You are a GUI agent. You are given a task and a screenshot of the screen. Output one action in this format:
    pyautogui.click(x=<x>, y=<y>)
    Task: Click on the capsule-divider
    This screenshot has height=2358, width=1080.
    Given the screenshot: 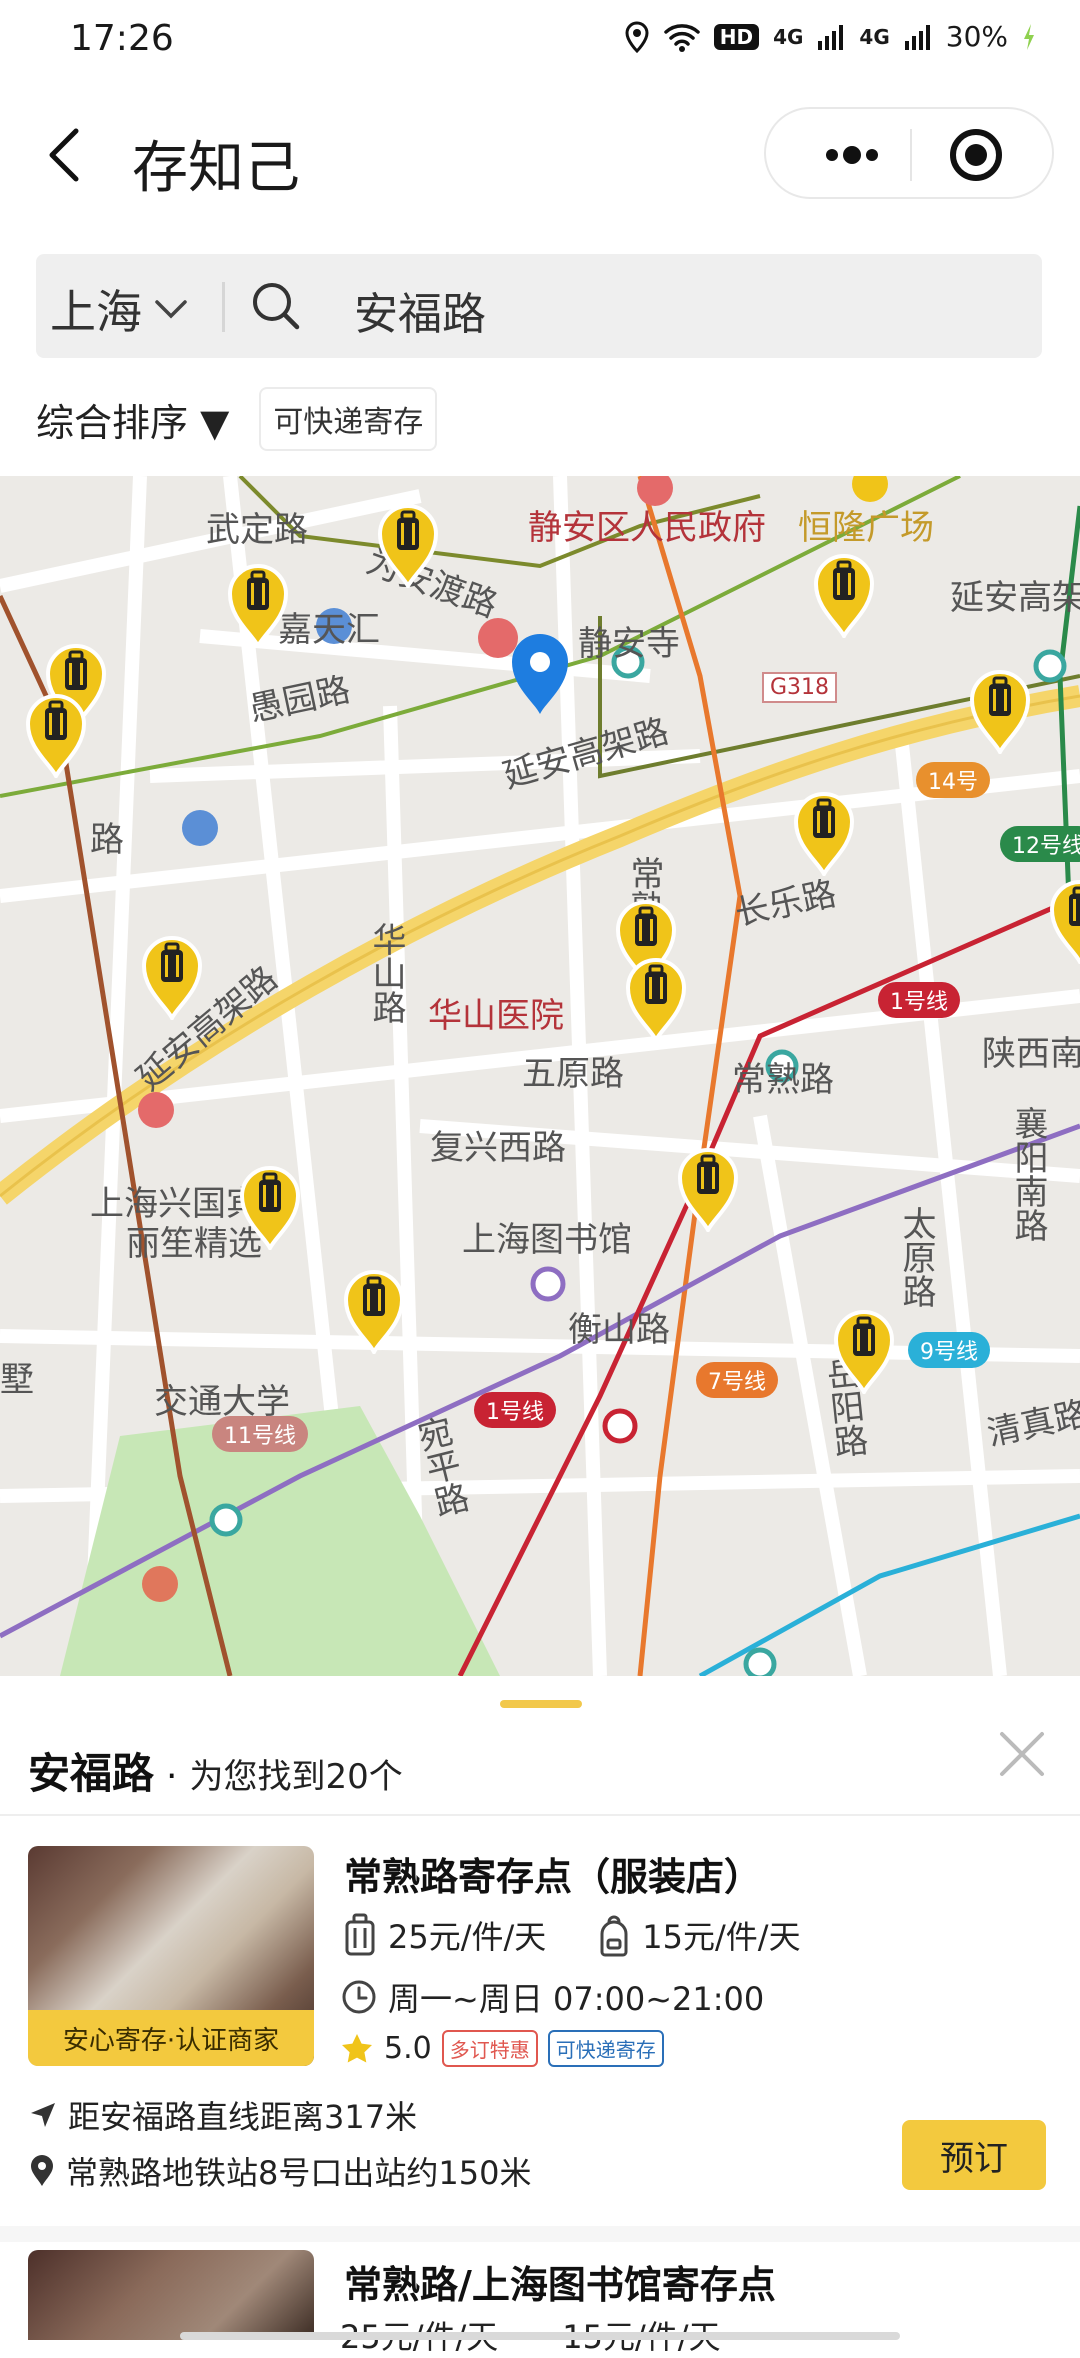 What is the action you would take?
    pyautogui.click(x=911, y=155)
    